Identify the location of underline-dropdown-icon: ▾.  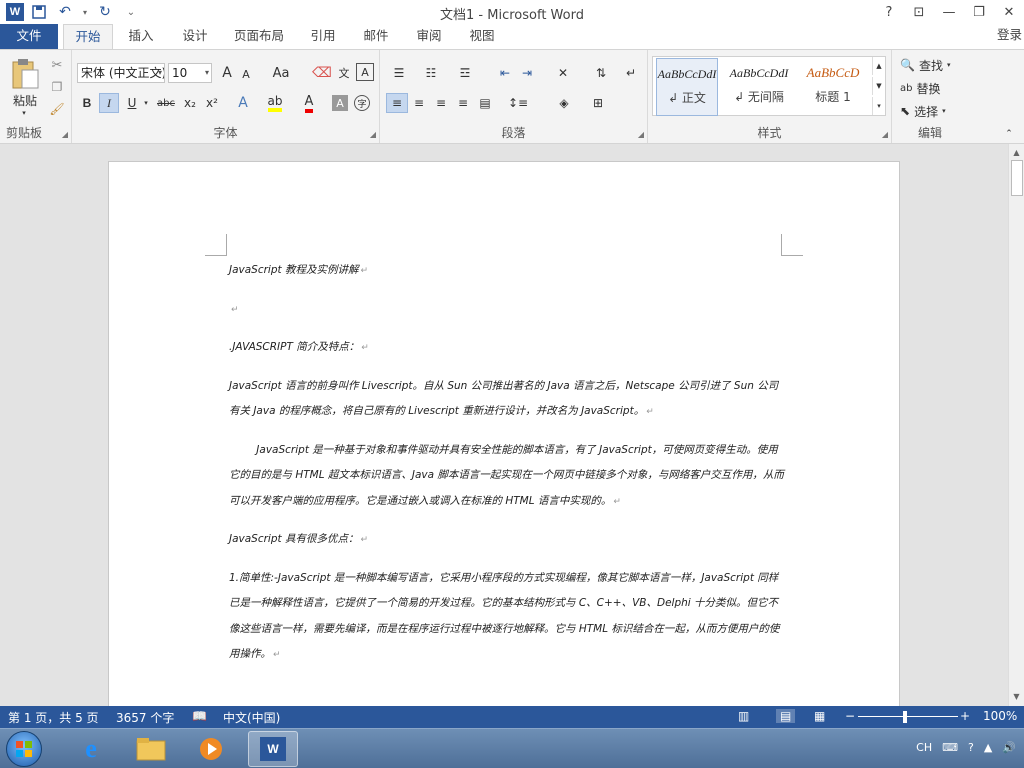
(146, 103).